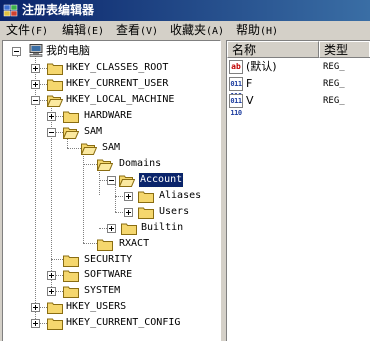  What do you see at coordinates (18, 30) in the screenshot?
I see `menu-file-label: 文件` at bounding box center [18, 30].